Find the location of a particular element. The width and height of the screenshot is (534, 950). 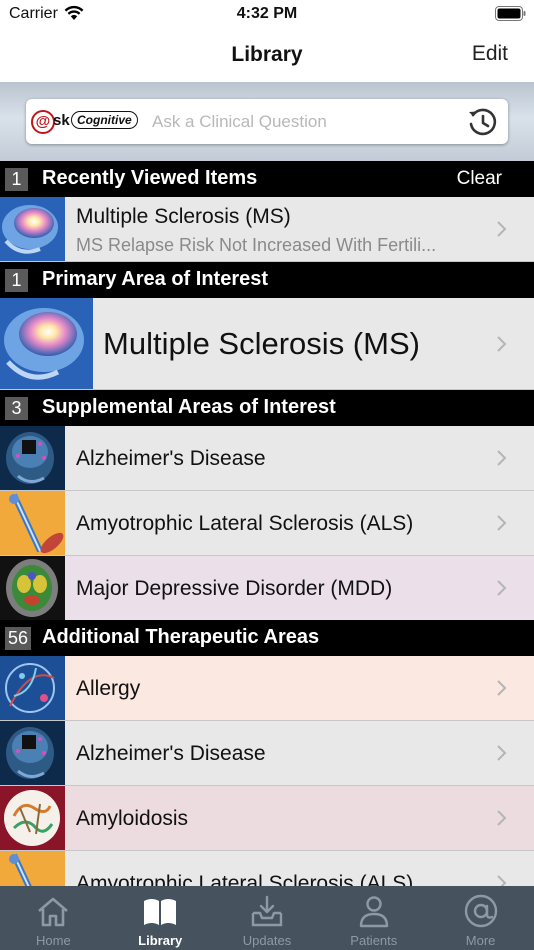

tab-more: More is located at coordinates (480, 918).